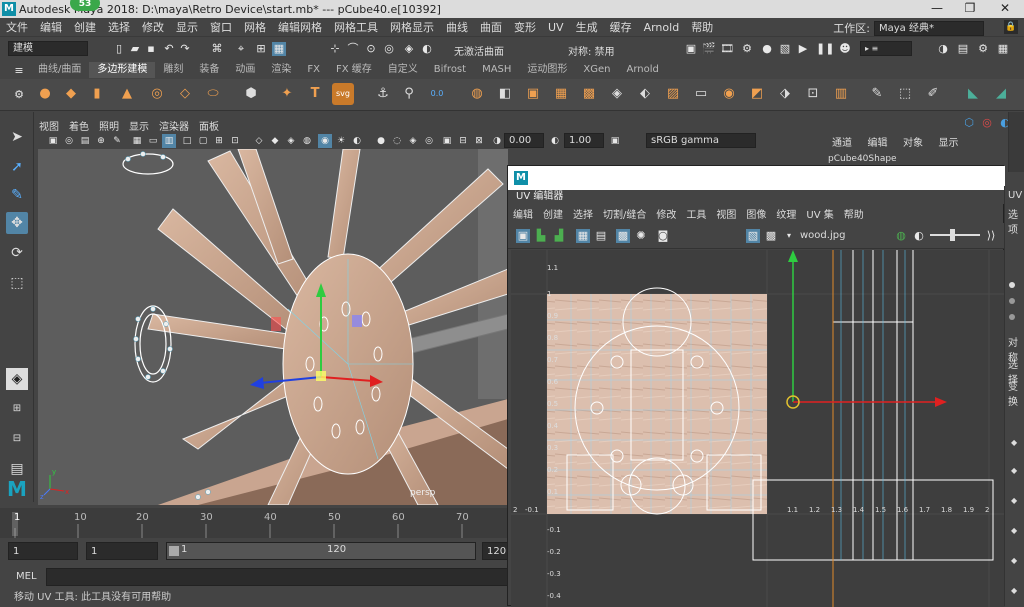 The image size is (1024, 607). Describe the element at coordinates (785, 94) in the screenshot. I see `quad-draw-icon: ⬗` at that location.